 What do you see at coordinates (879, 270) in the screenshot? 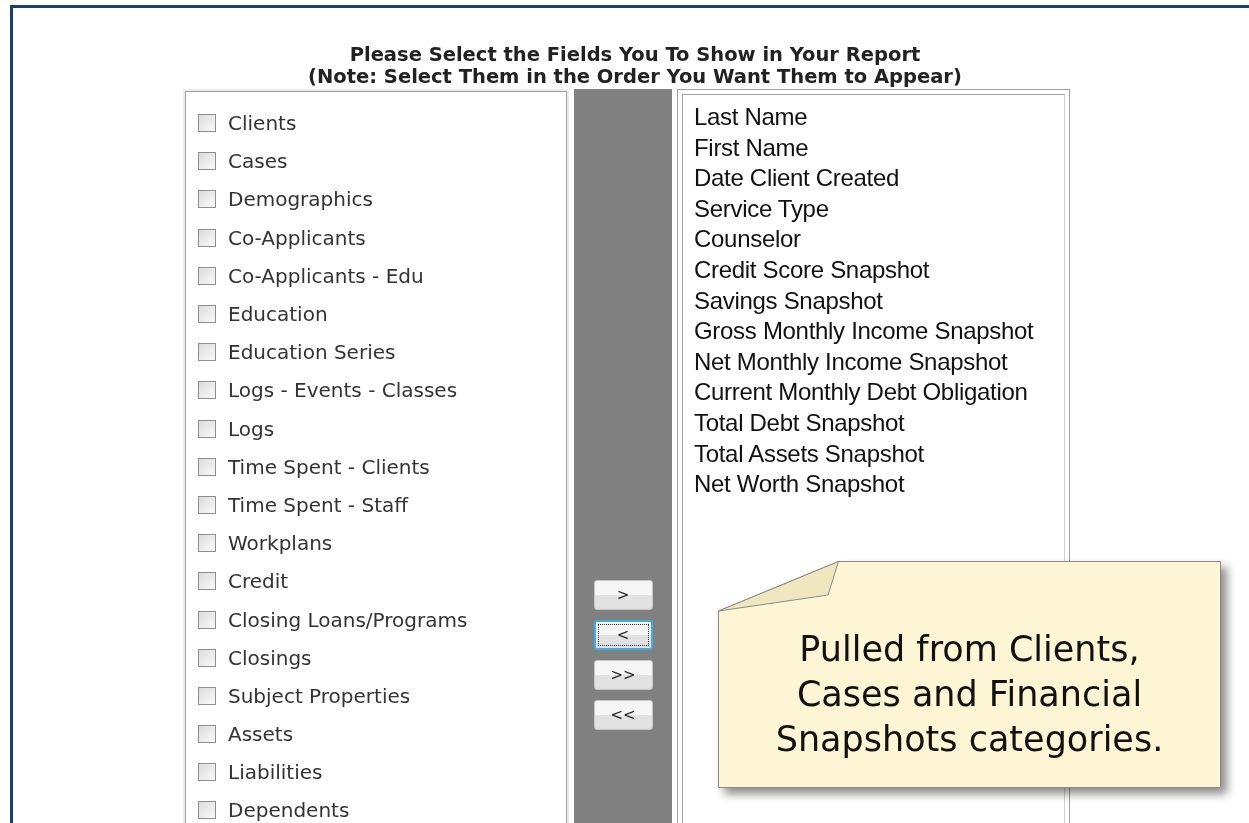
I see `selected-field: Credit Score Snapshot` at bounding box center [879, 270].